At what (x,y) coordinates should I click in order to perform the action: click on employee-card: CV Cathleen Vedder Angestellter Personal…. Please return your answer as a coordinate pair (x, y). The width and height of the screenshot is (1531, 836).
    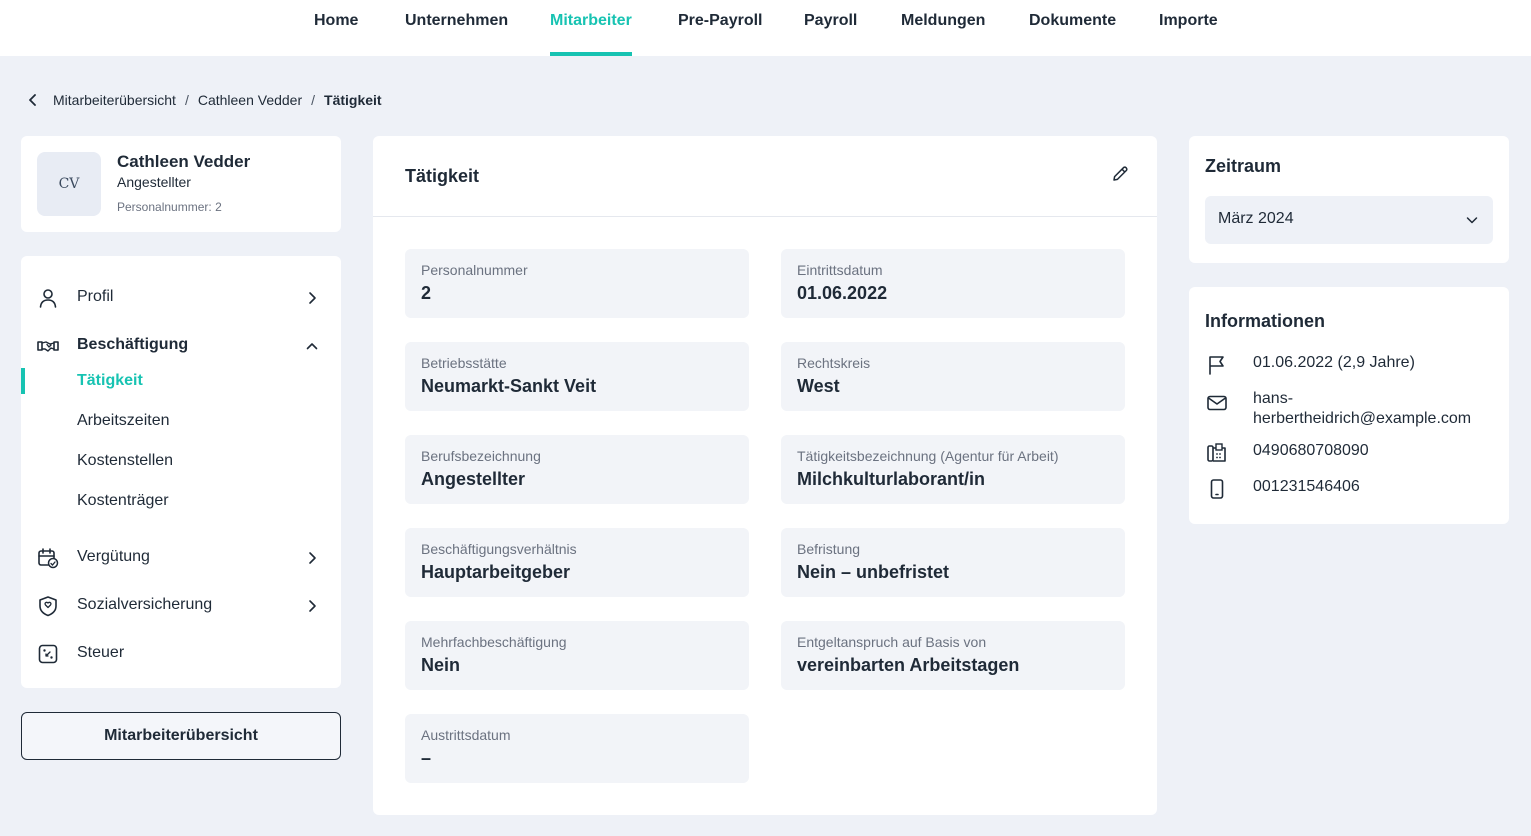
    Looking at the image, I should click on (181, 184).